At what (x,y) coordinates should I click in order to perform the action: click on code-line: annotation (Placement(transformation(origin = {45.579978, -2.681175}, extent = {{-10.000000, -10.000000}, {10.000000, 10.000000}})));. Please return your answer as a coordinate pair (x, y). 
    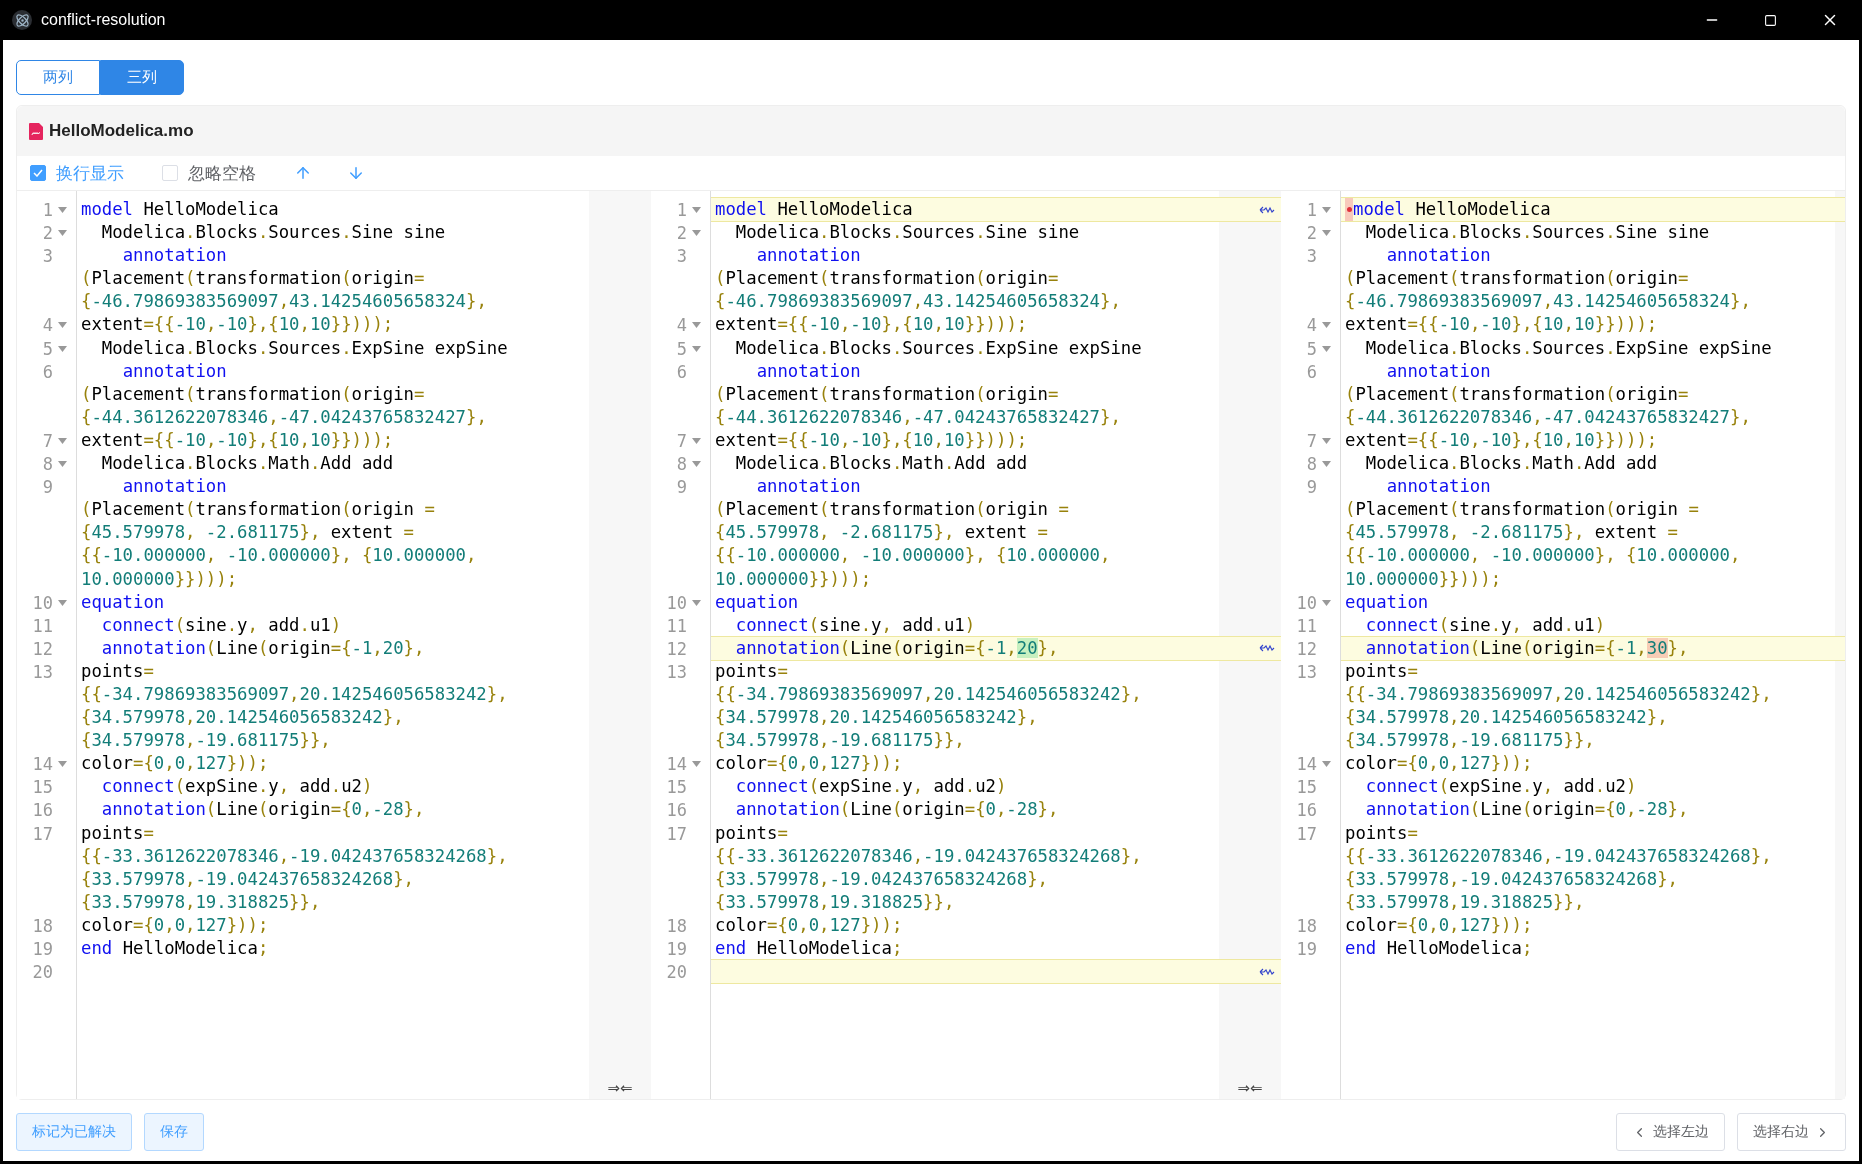
    Looking at the image, I should click on (1543, 533).